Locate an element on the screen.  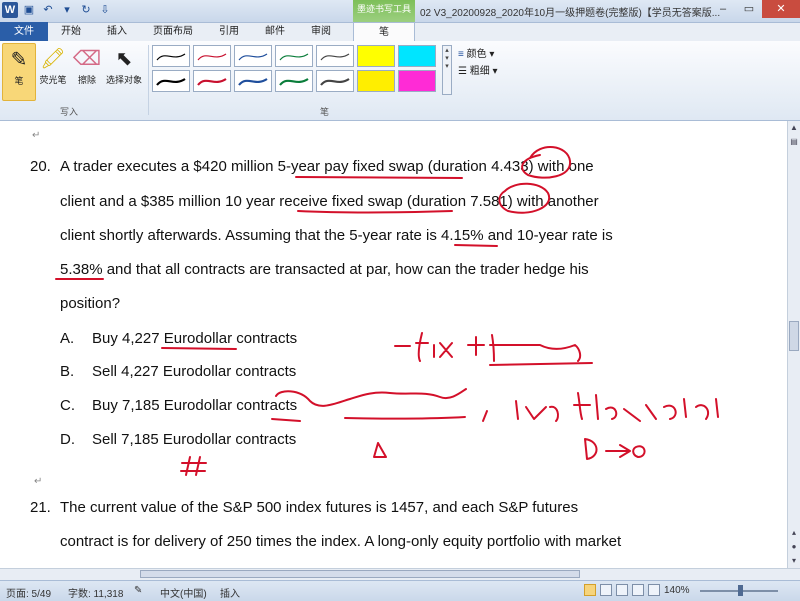
option-b-letter: B. is located at coordinates (67, 371).